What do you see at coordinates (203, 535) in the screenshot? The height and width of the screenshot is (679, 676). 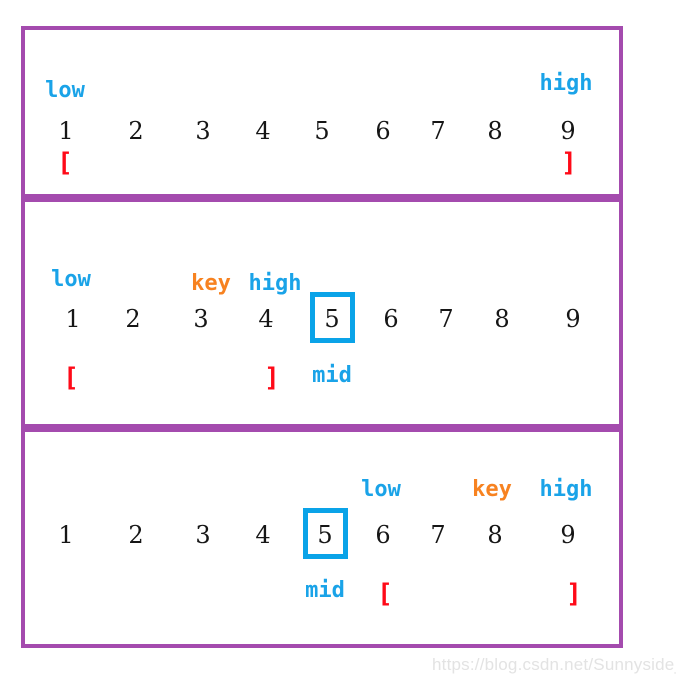 I see `step-3-cell-2: 3` at bounding box center [203, 535].